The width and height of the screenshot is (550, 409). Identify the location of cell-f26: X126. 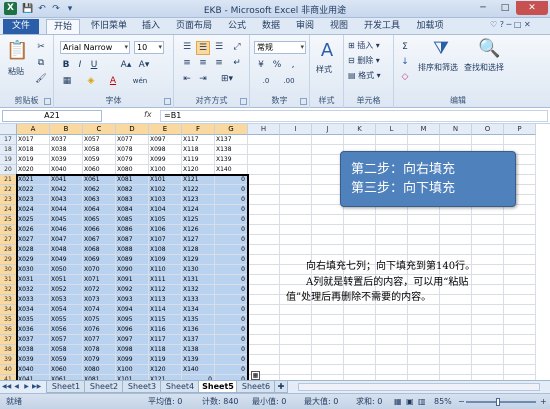
(198, 230).